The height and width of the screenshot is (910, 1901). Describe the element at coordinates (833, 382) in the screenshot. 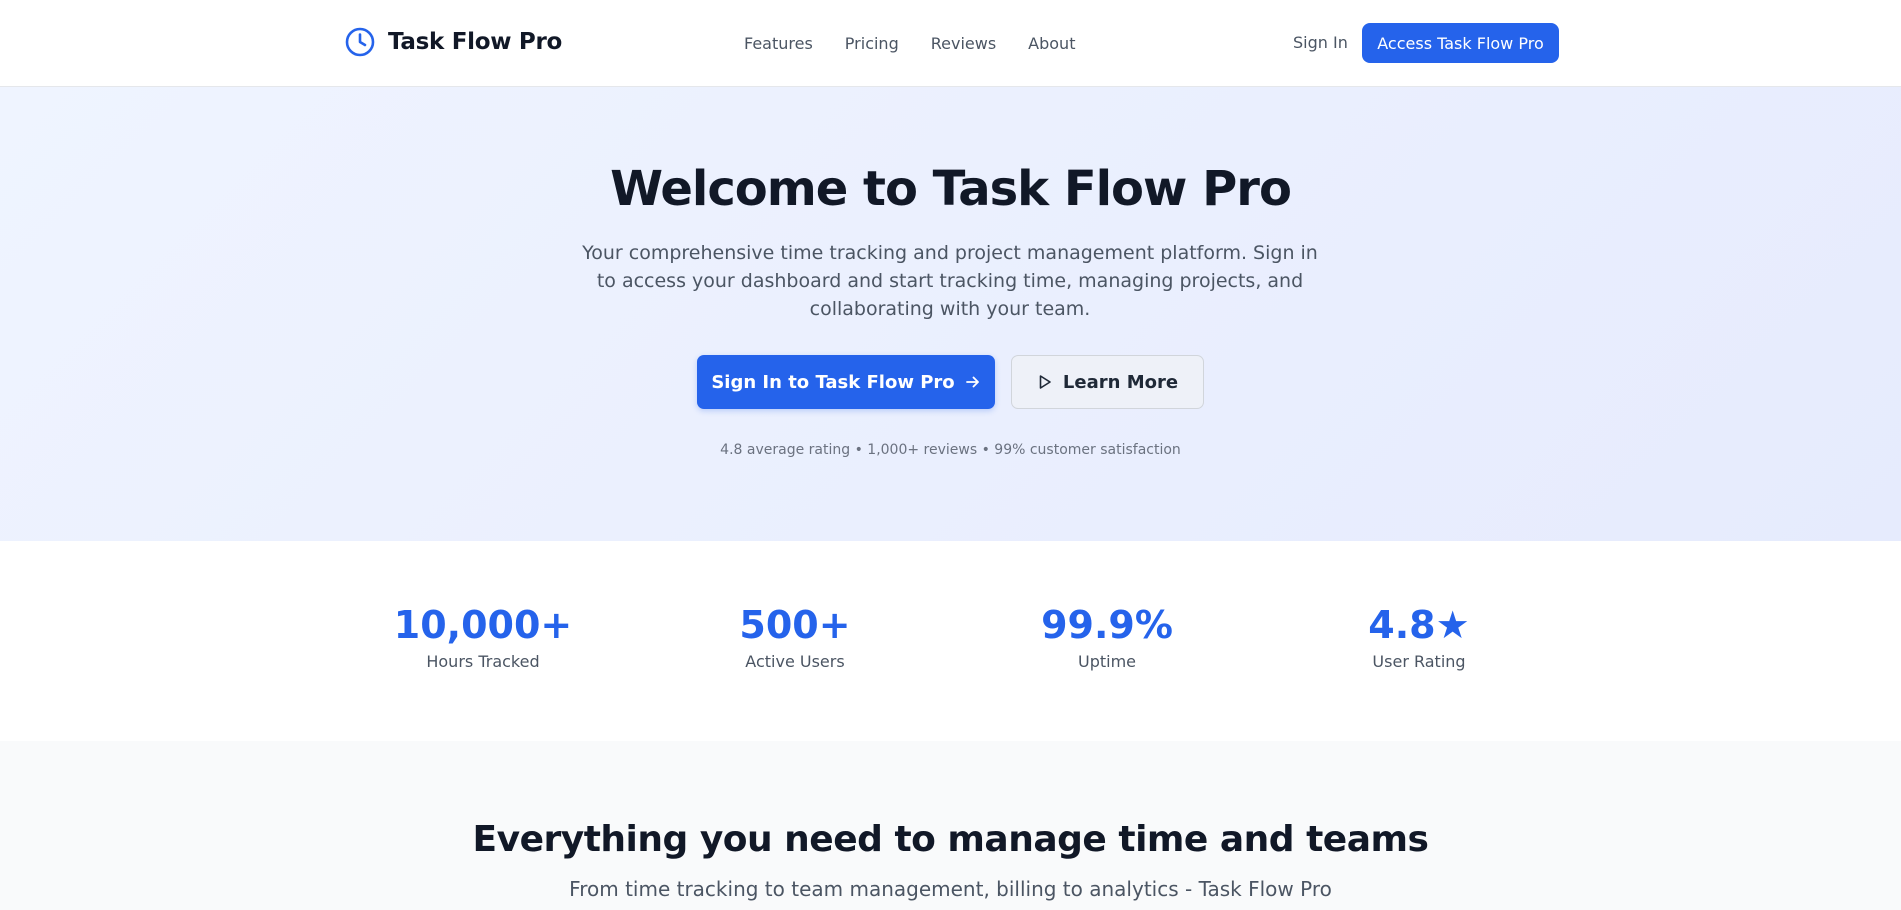

I see `sign-in-button-label: Sign In to Task Flow Pro` at that location.